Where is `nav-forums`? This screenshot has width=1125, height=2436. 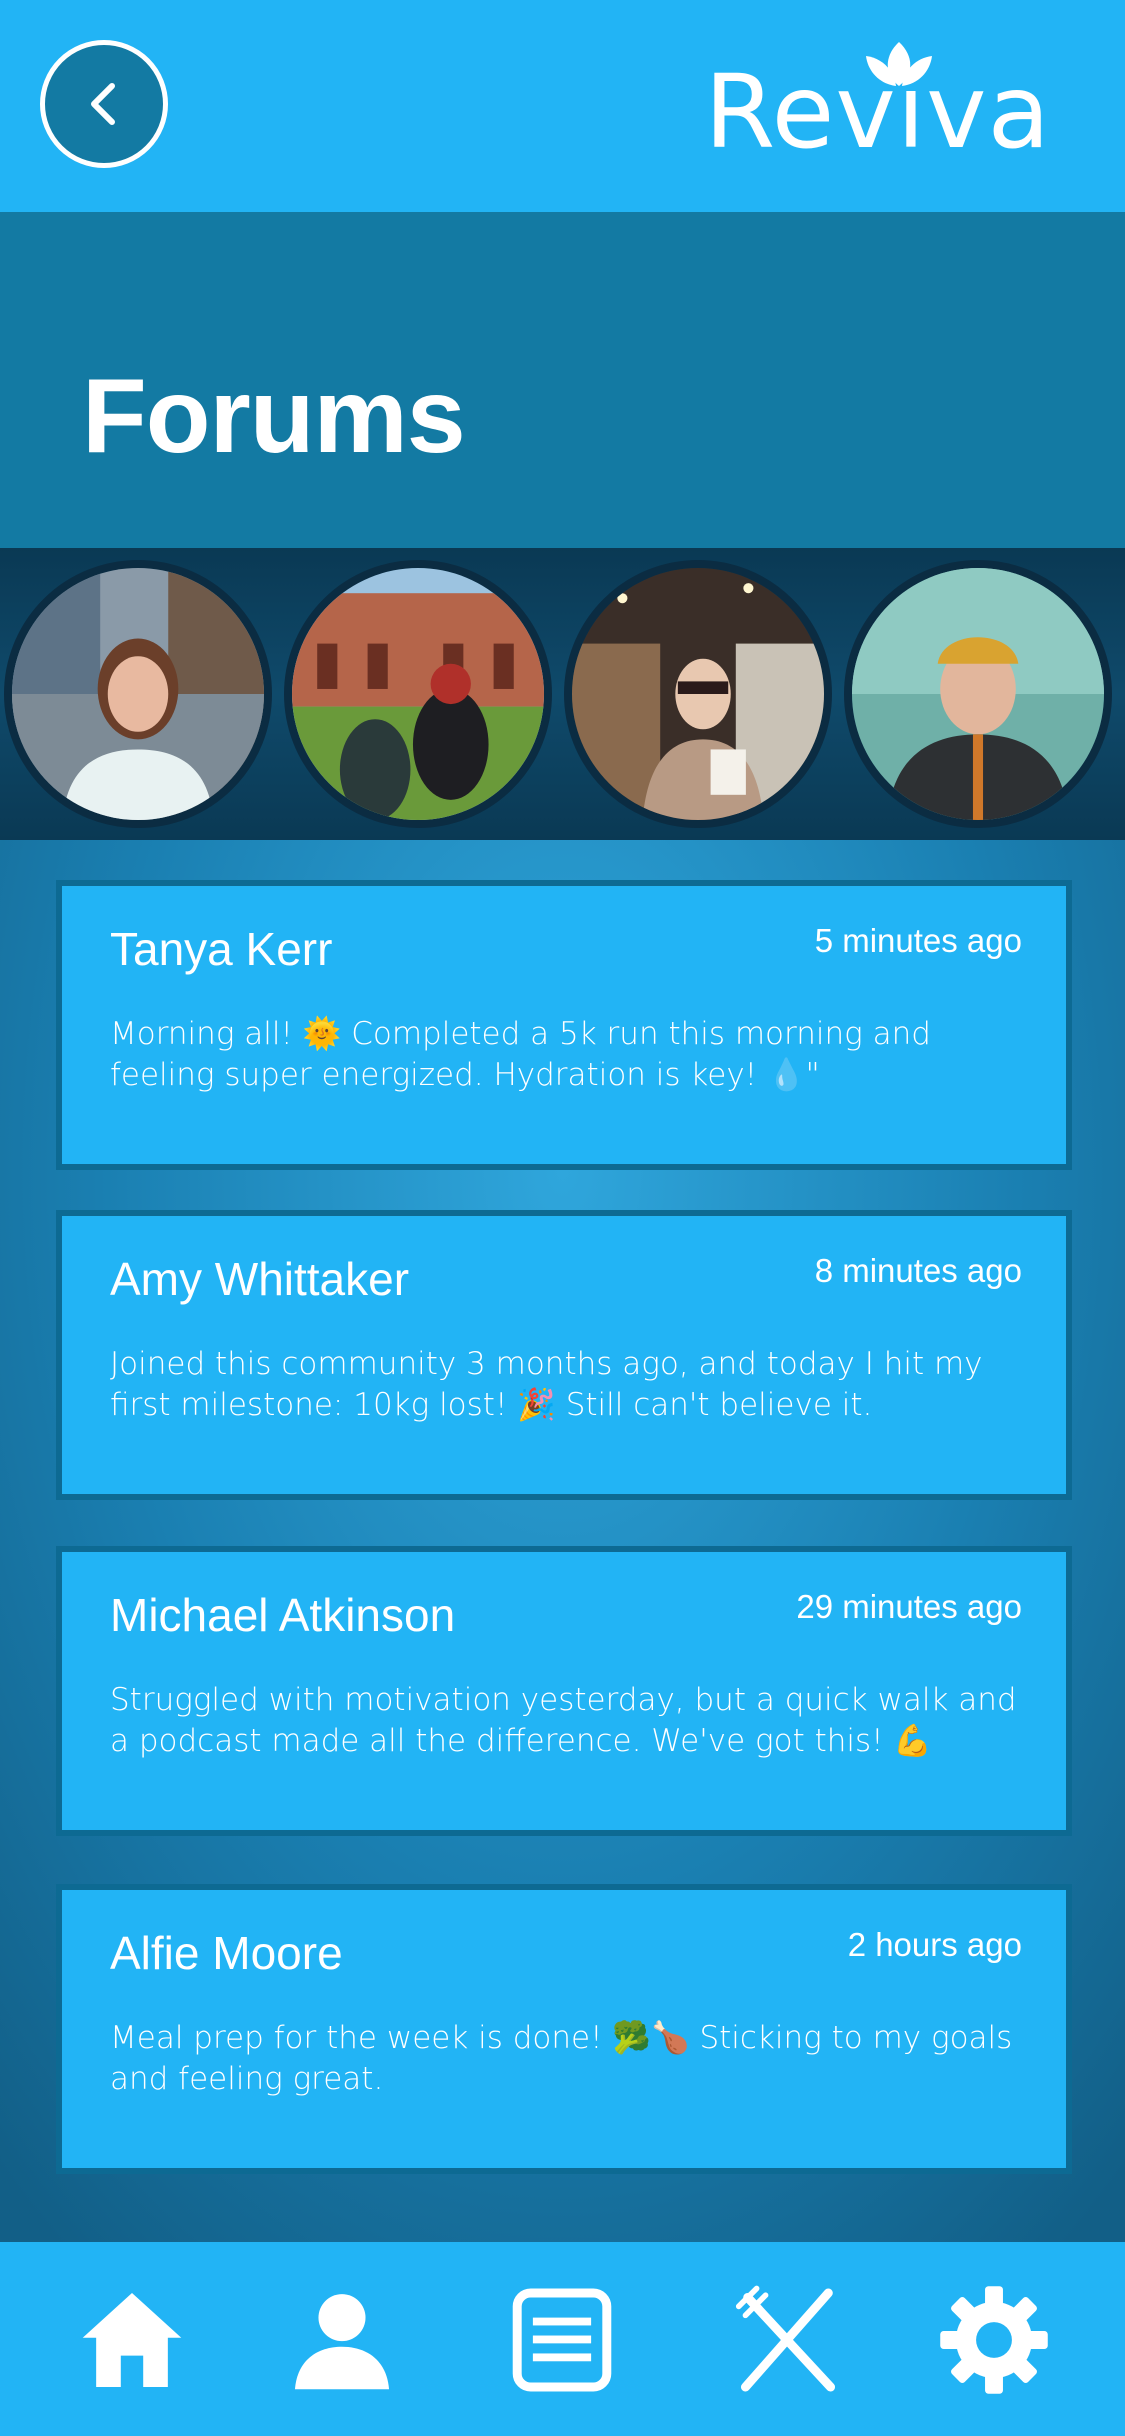
nav-forums is located at coordinates (562, 2340).